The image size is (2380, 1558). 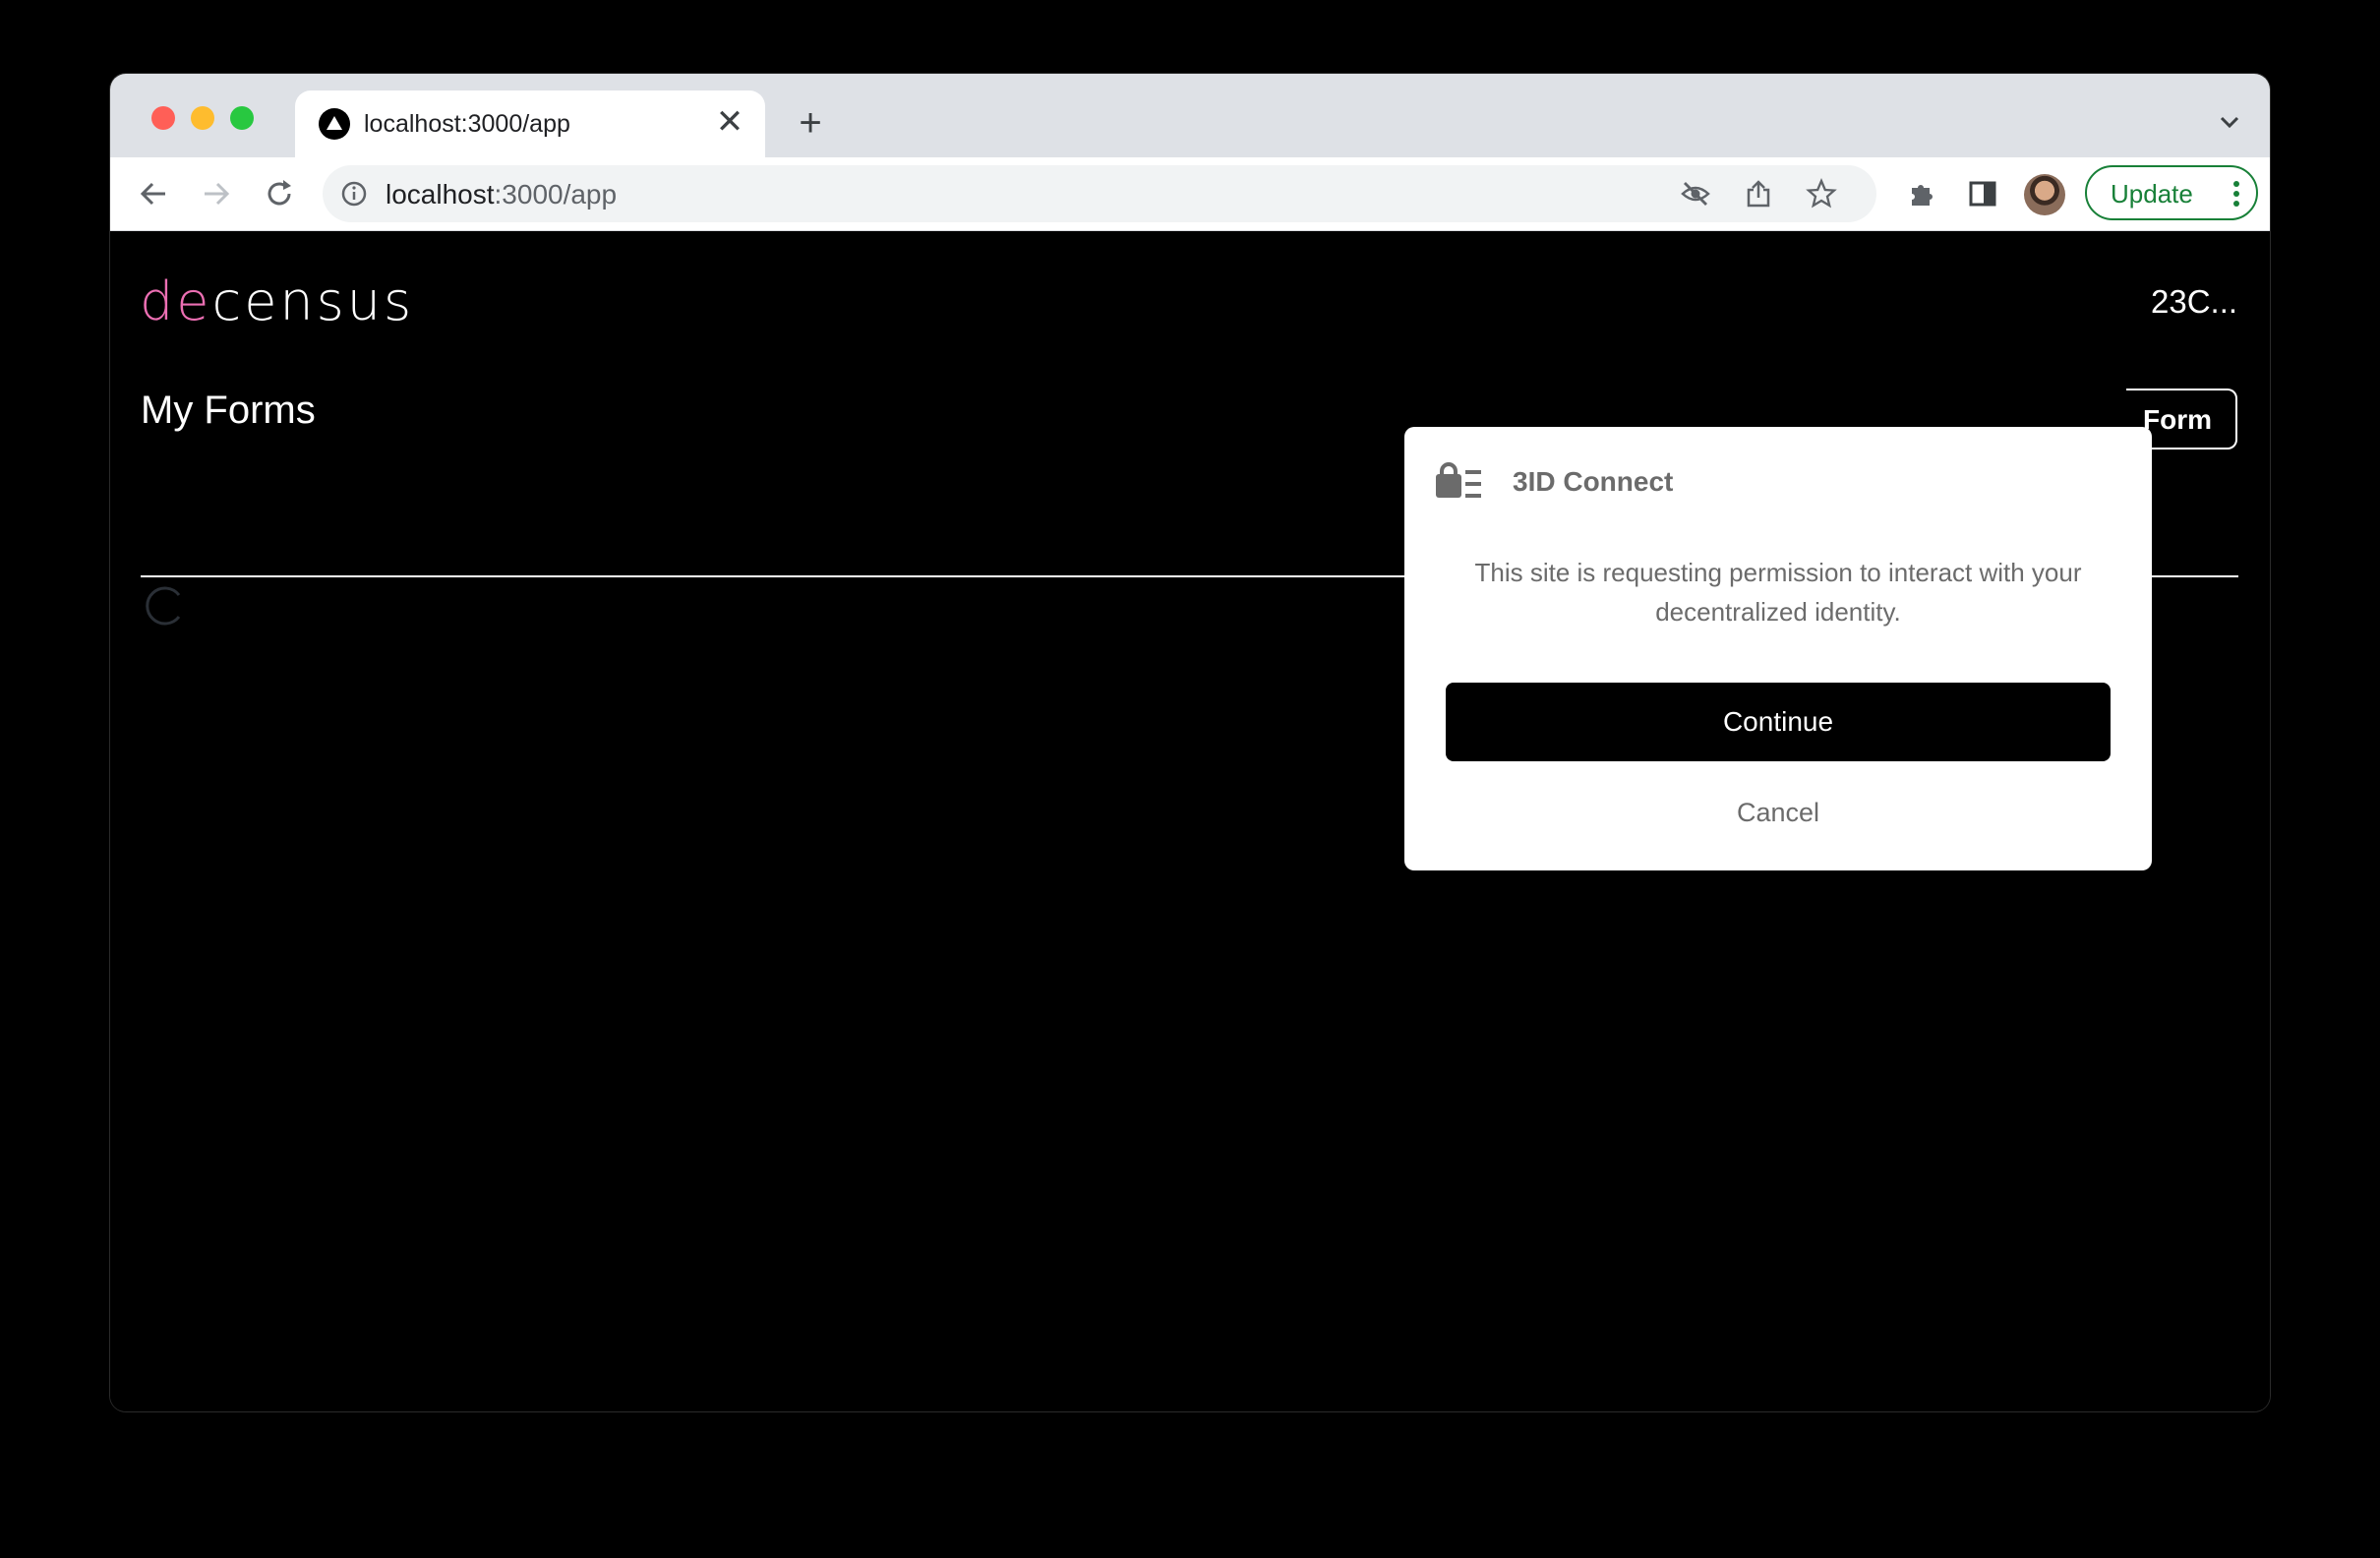 I want to click on logo-rest: census, so click(x=313, y=301).